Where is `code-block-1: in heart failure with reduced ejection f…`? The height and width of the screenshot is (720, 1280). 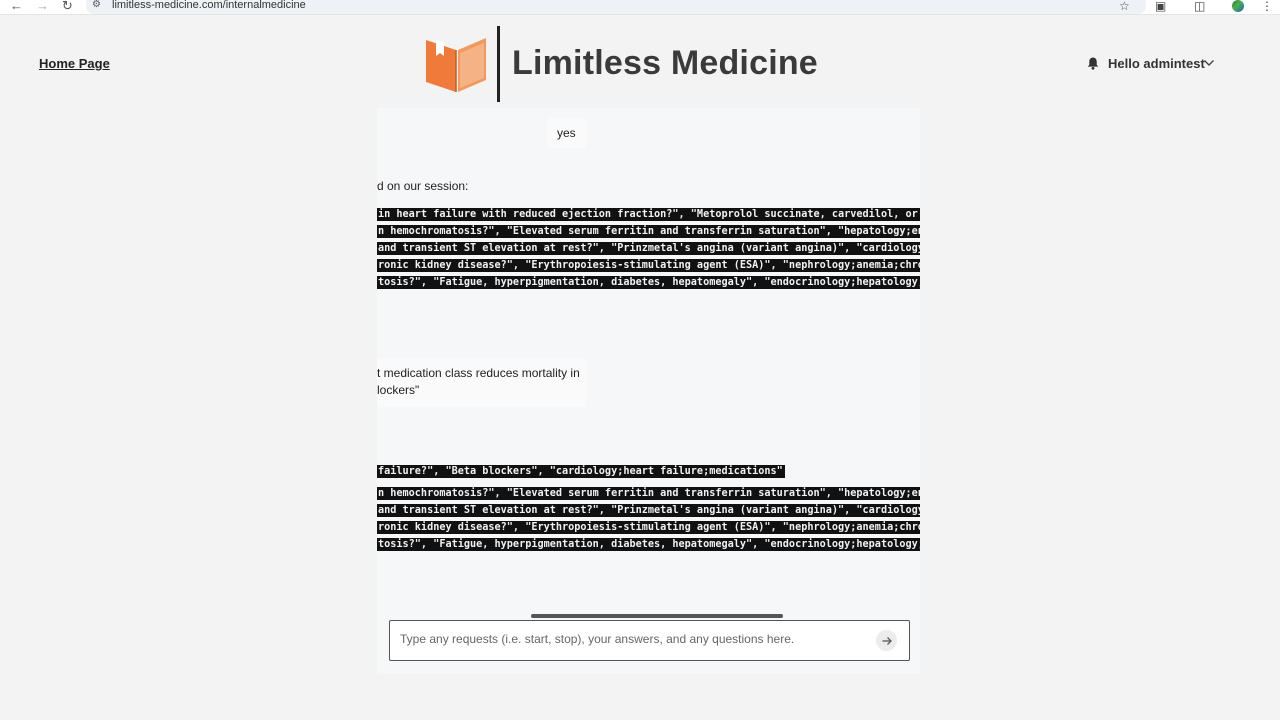 code-block-1: in heart failure with reduced ejection f… is located at coordinates (648, 250).